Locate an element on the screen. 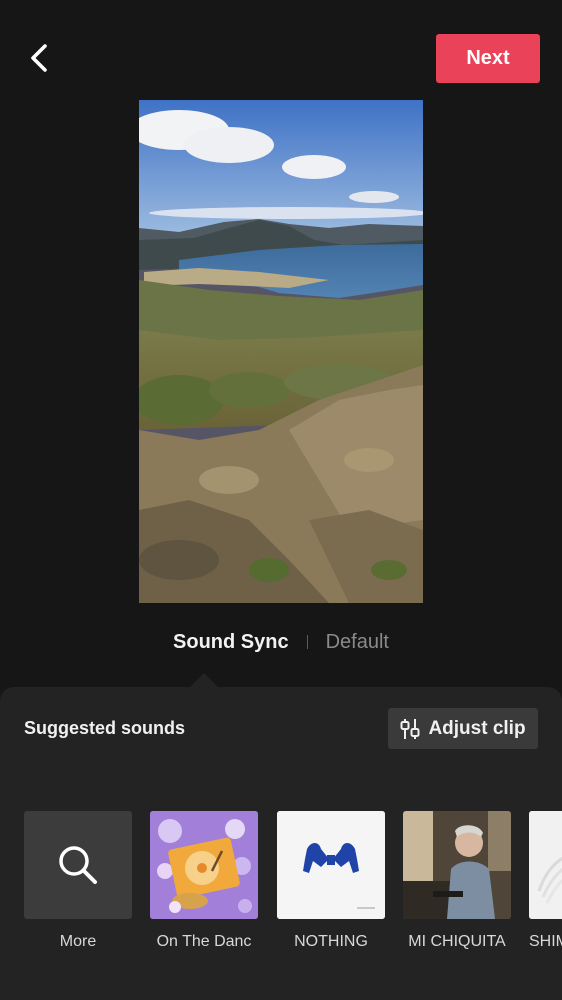  suggested-sounds-title: Suggested sounds is located at coordinates (105, 728).